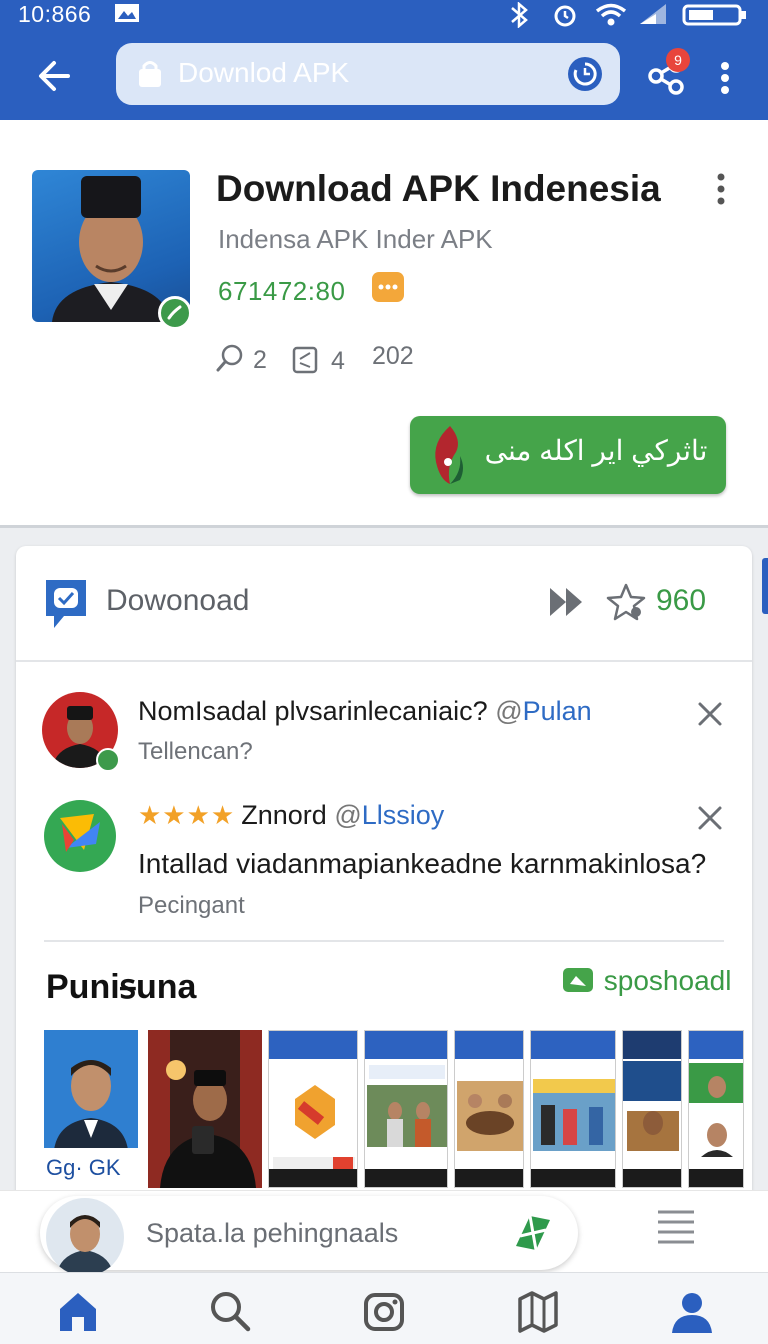 Image resolution: width=768 pixels, height=1344 pixels. Describe the element at coordinates (533, 1233) in the screenshot. I see `brand-leaf-icon` at that location.